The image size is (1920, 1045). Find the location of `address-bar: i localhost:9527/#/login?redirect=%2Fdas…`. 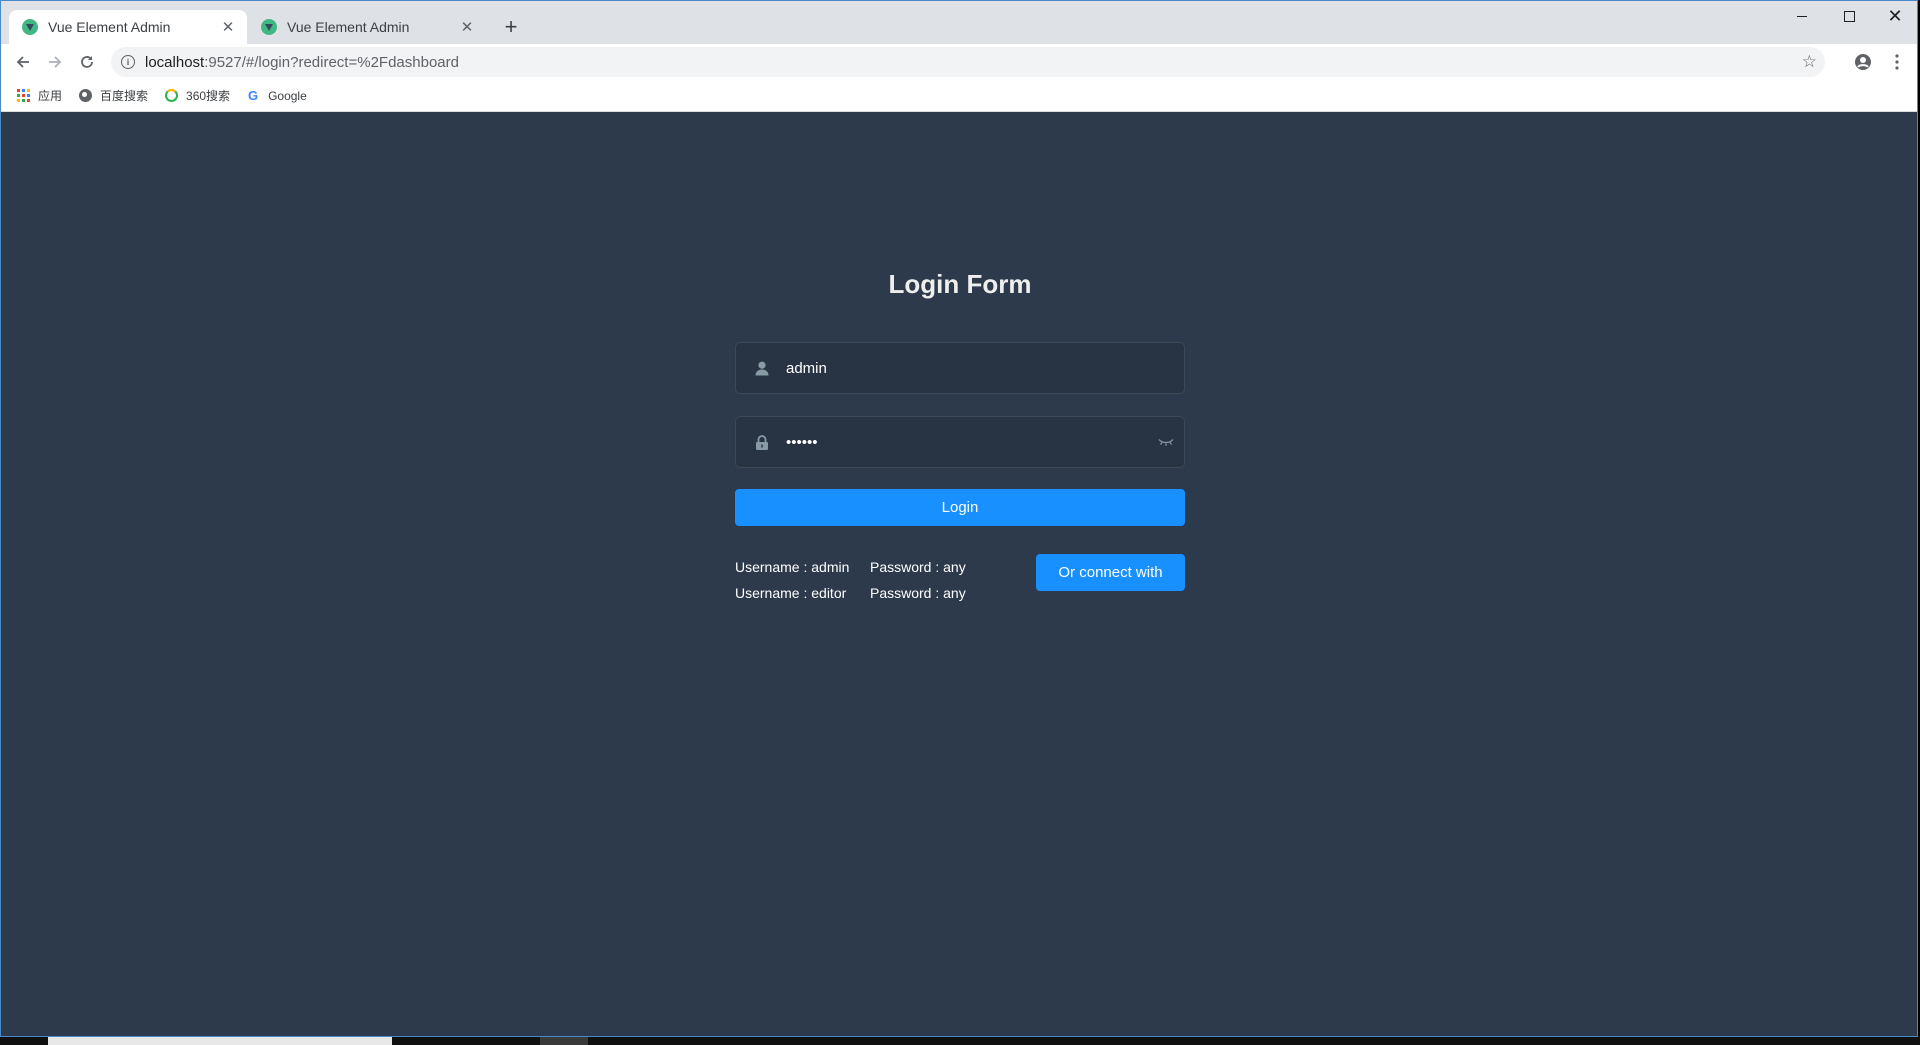

address-bar: i localhost:9527/#/login?redirect=%2Fdas… is located at coordinates (968, 62).